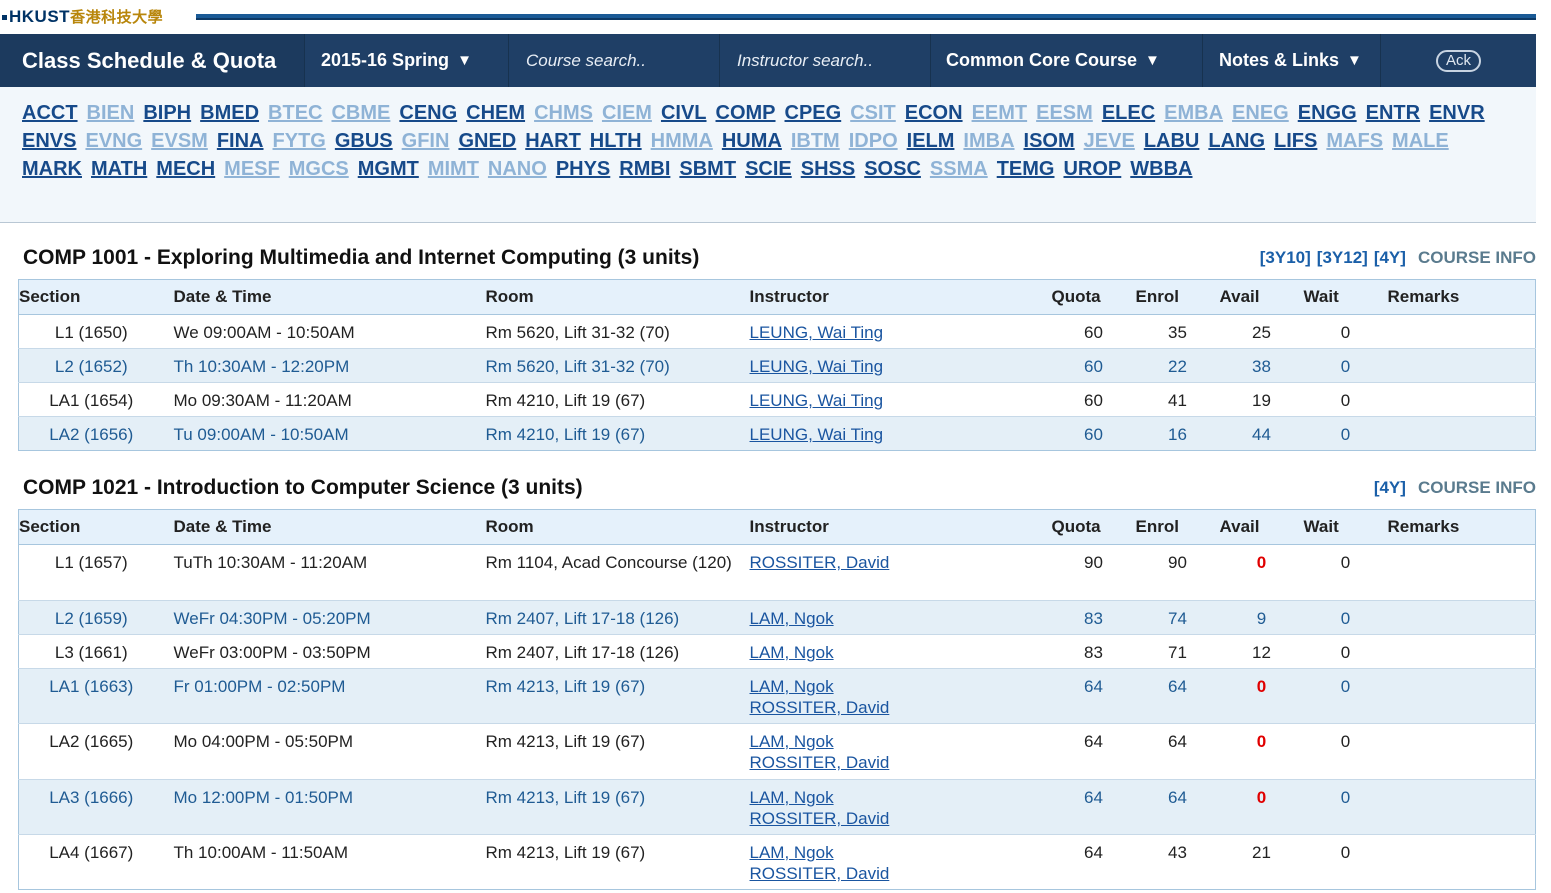  What do you see at coordinates (627, 113) in the screenshot?
I see `dept-link-ciem: CIEM` at bounding box center [627, 113].